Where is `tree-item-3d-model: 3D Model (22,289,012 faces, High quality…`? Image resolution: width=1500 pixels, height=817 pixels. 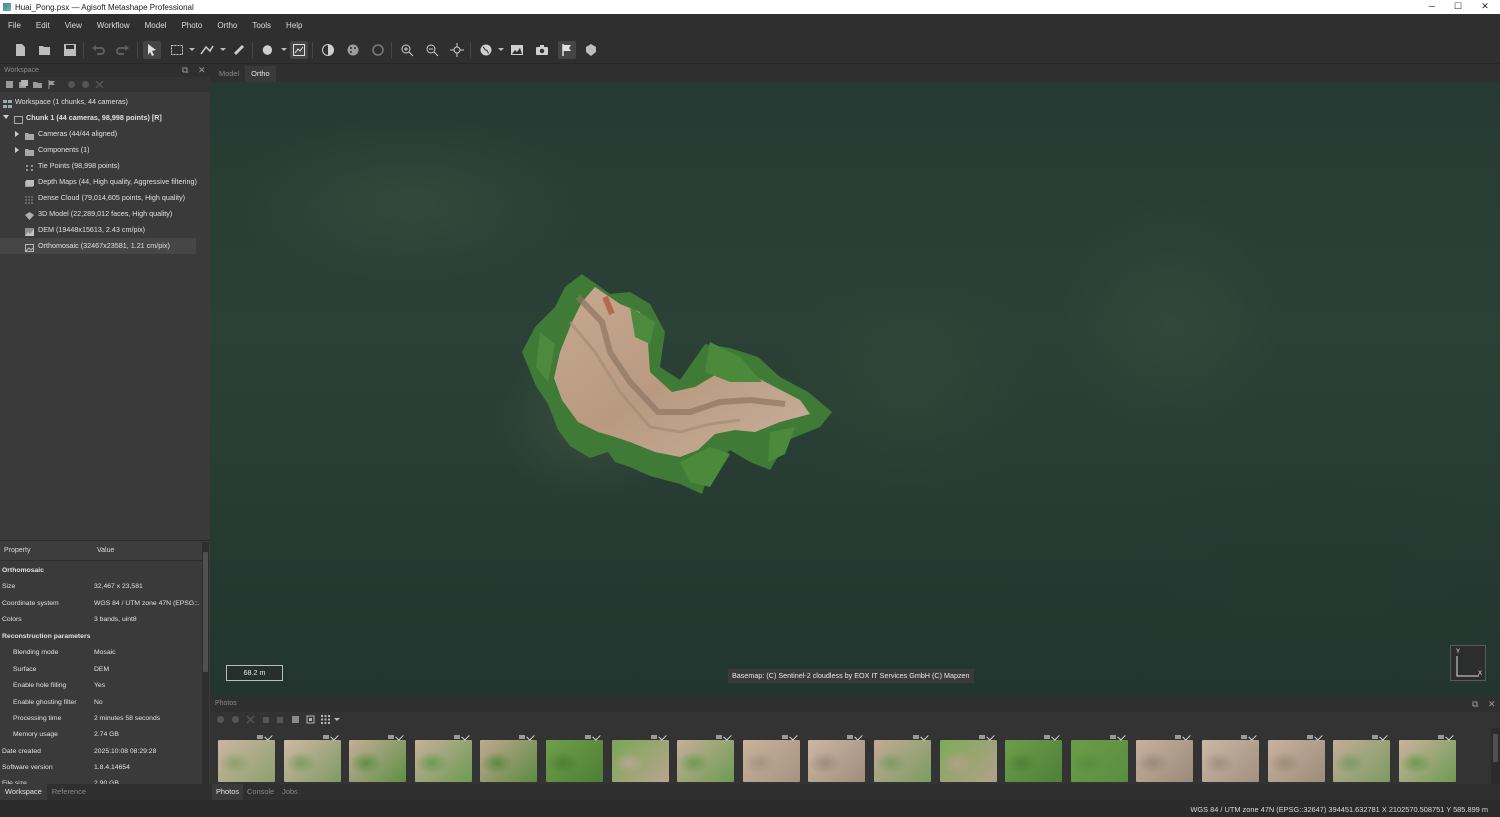
tree-item-3d-model: 3D Model (22,289,012 faces, High quality… is located at coordinates (98, 214).